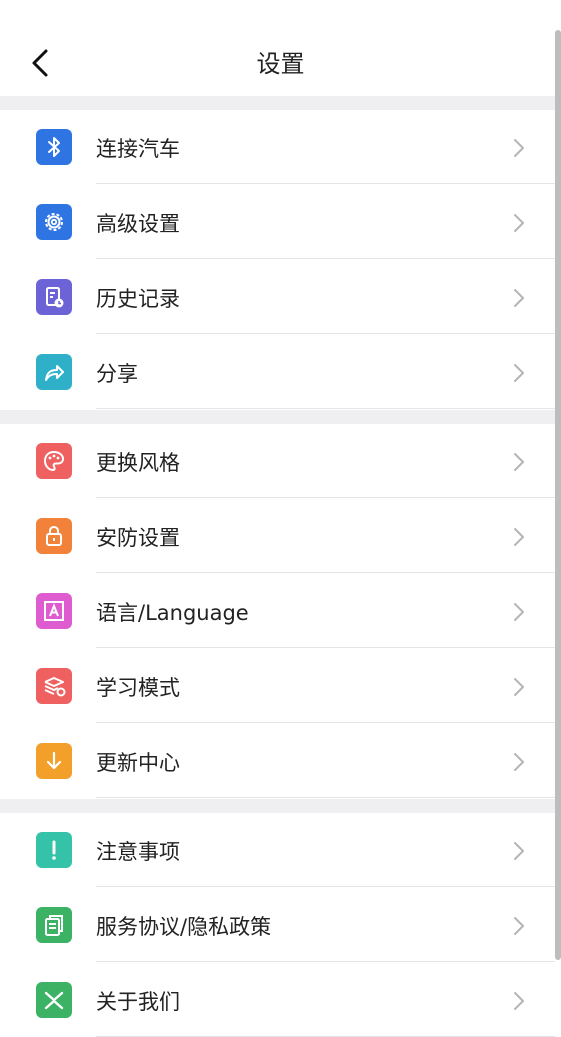  What do you see at coordinates (558, 495) in the screenshot?
I see `scrollbar` at bounding box center [558, 495].